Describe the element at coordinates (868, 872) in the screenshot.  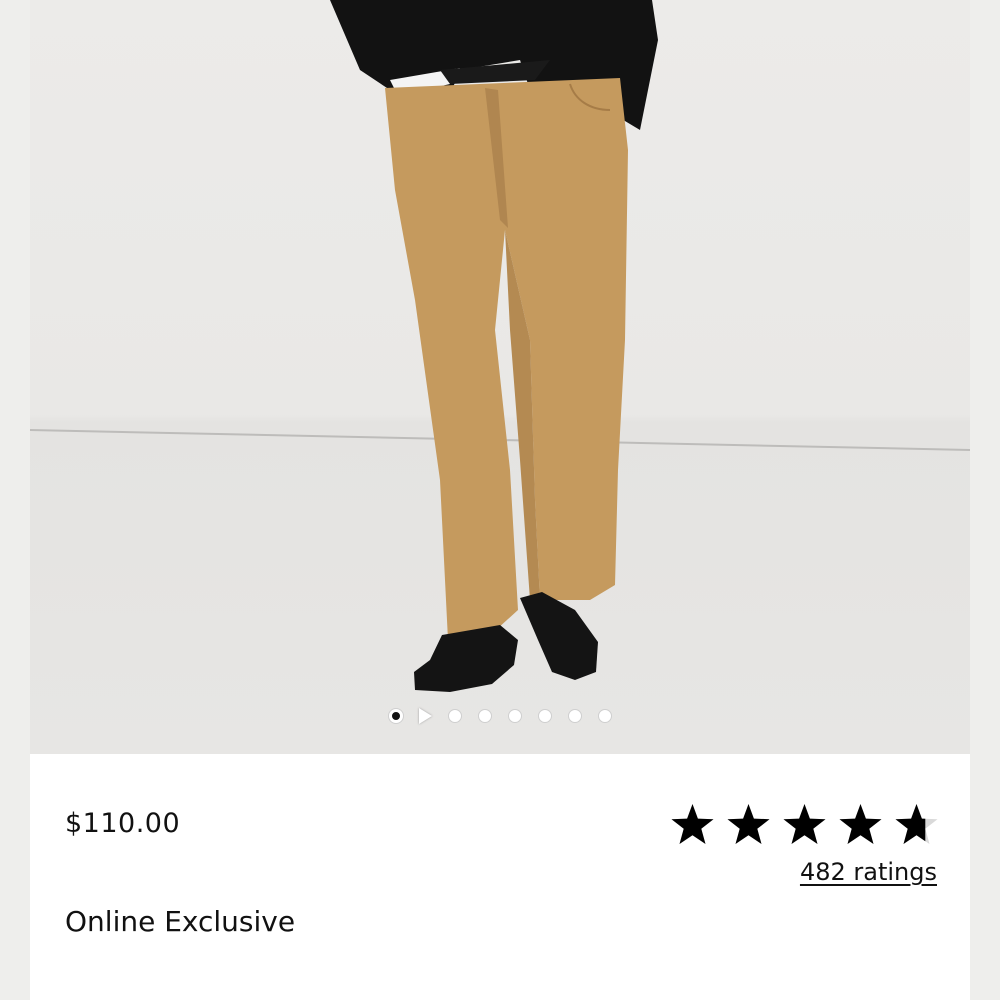
I see `ratings-count-link: 482 ratings` at that location.